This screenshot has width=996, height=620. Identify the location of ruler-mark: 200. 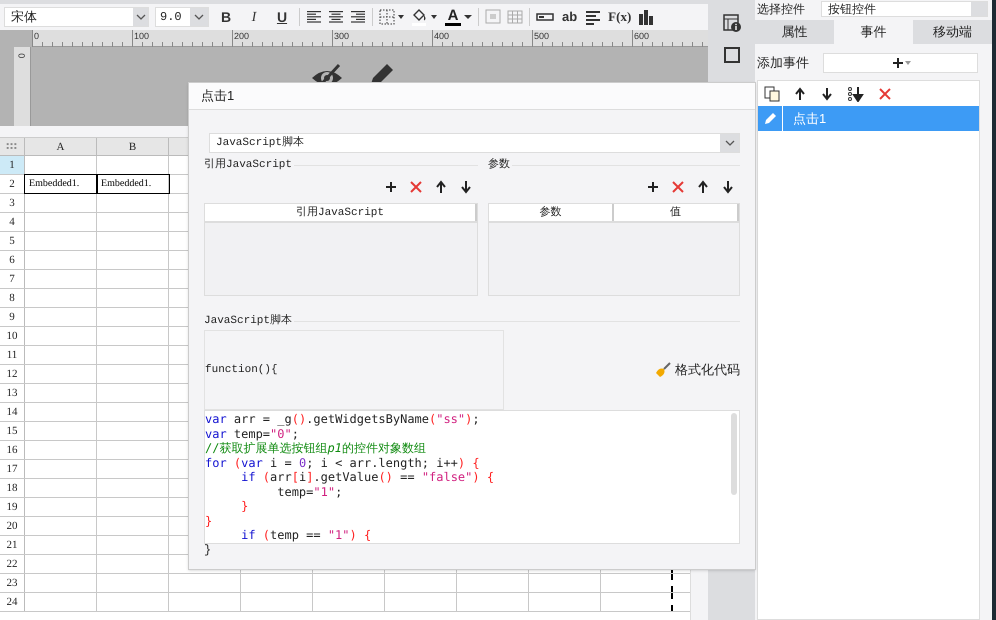
(242, 36).